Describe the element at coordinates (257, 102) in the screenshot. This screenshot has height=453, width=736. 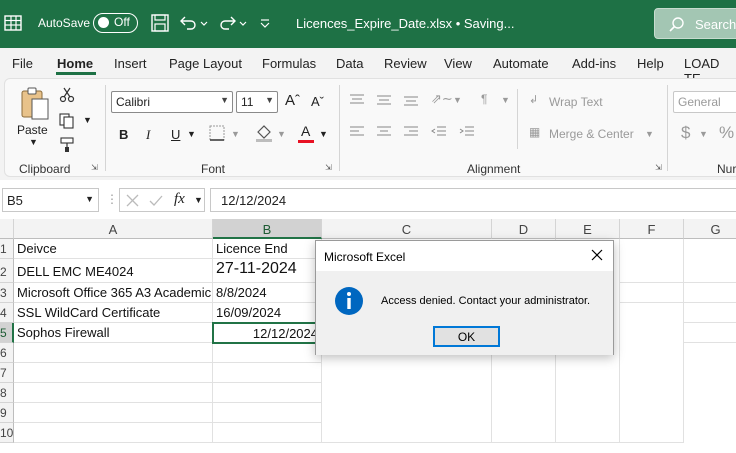
I see `font-size-combo: 11 ▼` at that location.